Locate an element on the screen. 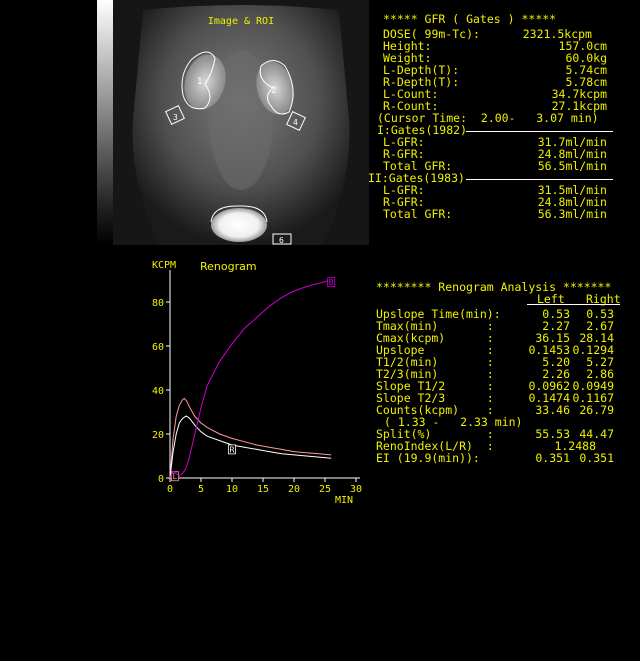 The width and height of the screenshot is (640, 661). roi-label-1: 1 is located at coordinates (199, 82).